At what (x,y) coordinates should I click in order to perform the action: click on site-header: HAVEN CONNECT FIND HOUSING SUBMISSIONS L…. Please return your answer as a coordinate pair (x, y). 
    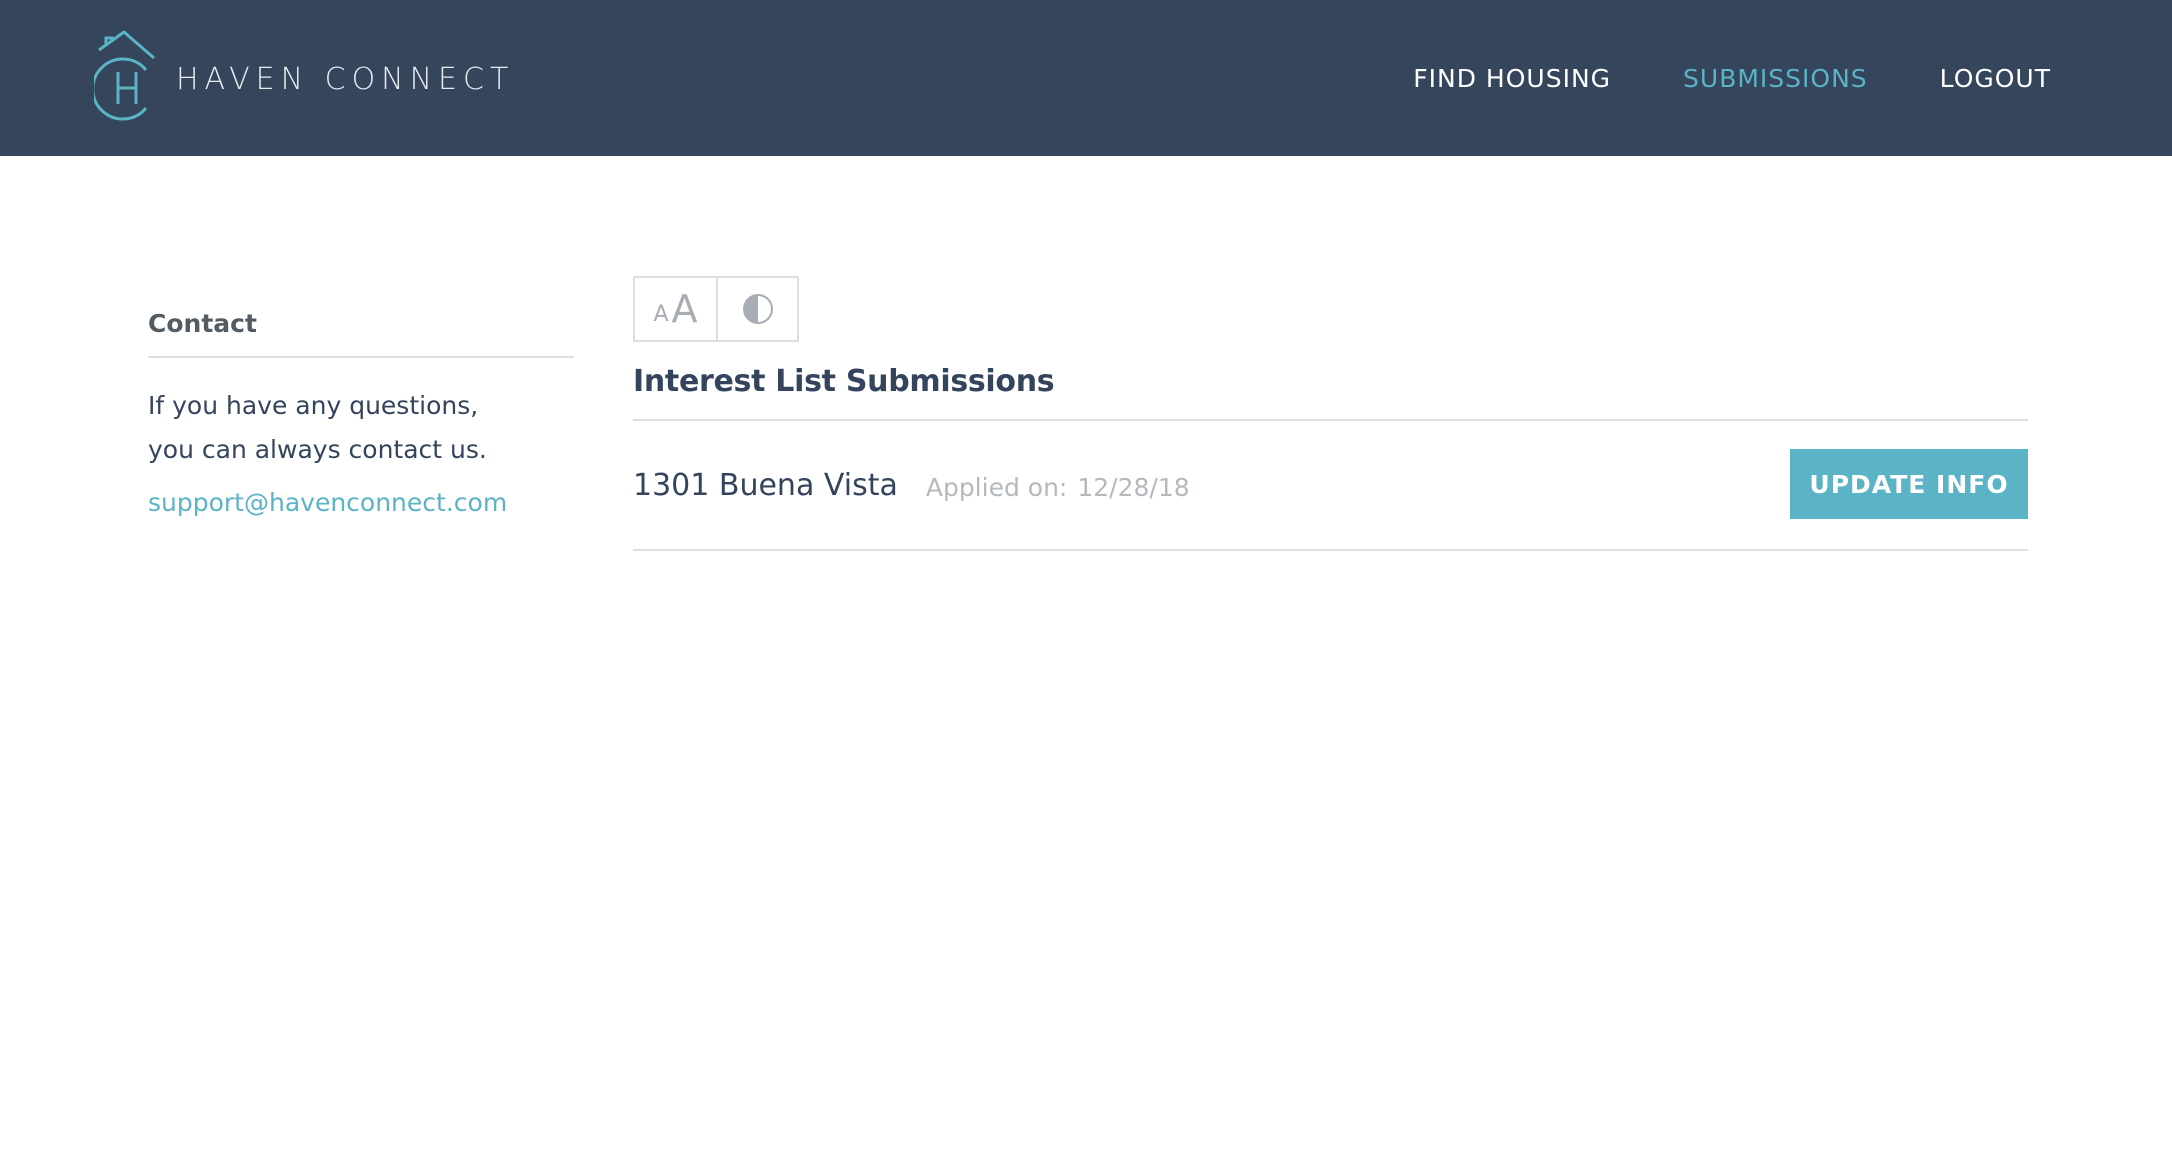
    Looking at the image, I should click on (1086, 78).